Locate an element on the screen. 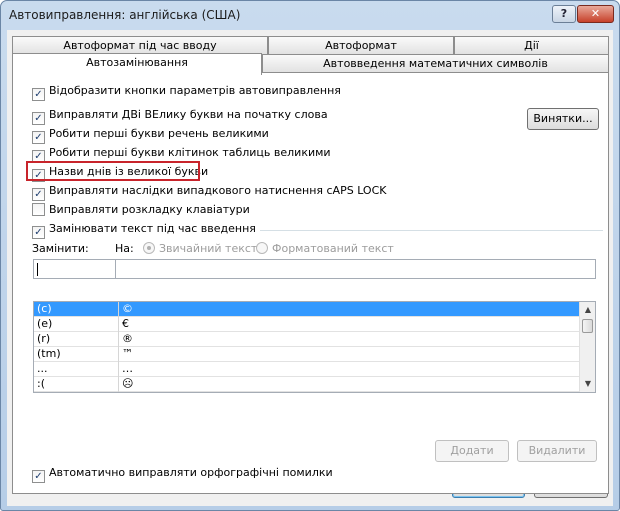  with-input is located at coordinates (355, 269).